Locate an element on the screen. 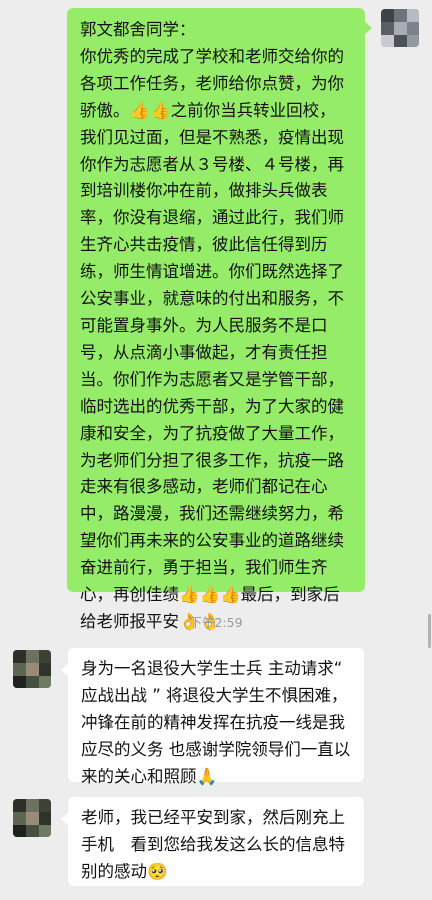 This screenshot has height=900, width=432. chat-scrollbar is located at coordinates (429, 631).